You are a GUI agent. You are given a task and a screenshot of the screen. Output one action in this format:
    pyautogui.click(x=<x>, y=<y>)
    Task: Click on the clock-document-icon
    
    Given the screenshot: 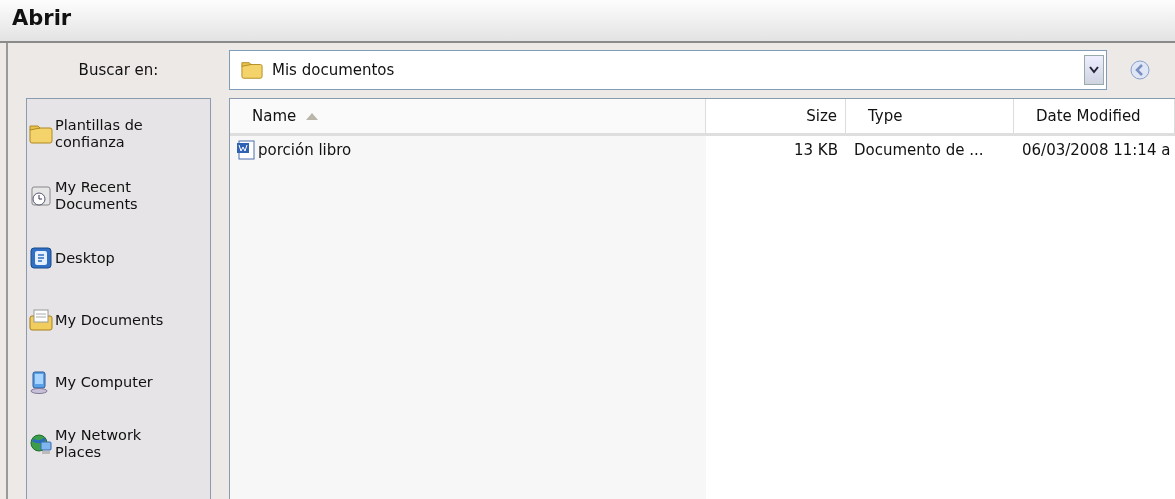 What is the action you would take?
    pyautogui.click(x=41, y=196)
    